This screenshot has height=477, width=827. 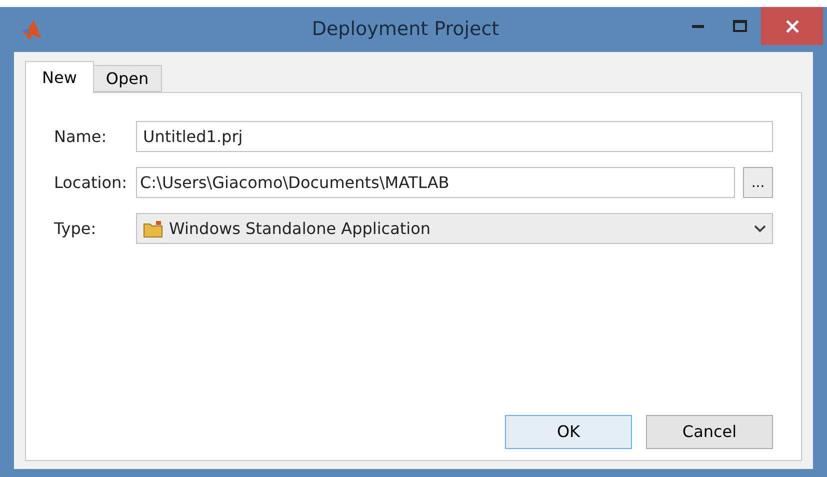 What do you see at coordinates (91, 183) in the screenshot?
I see `field-label: Location:` at bounding box center [91, 183].